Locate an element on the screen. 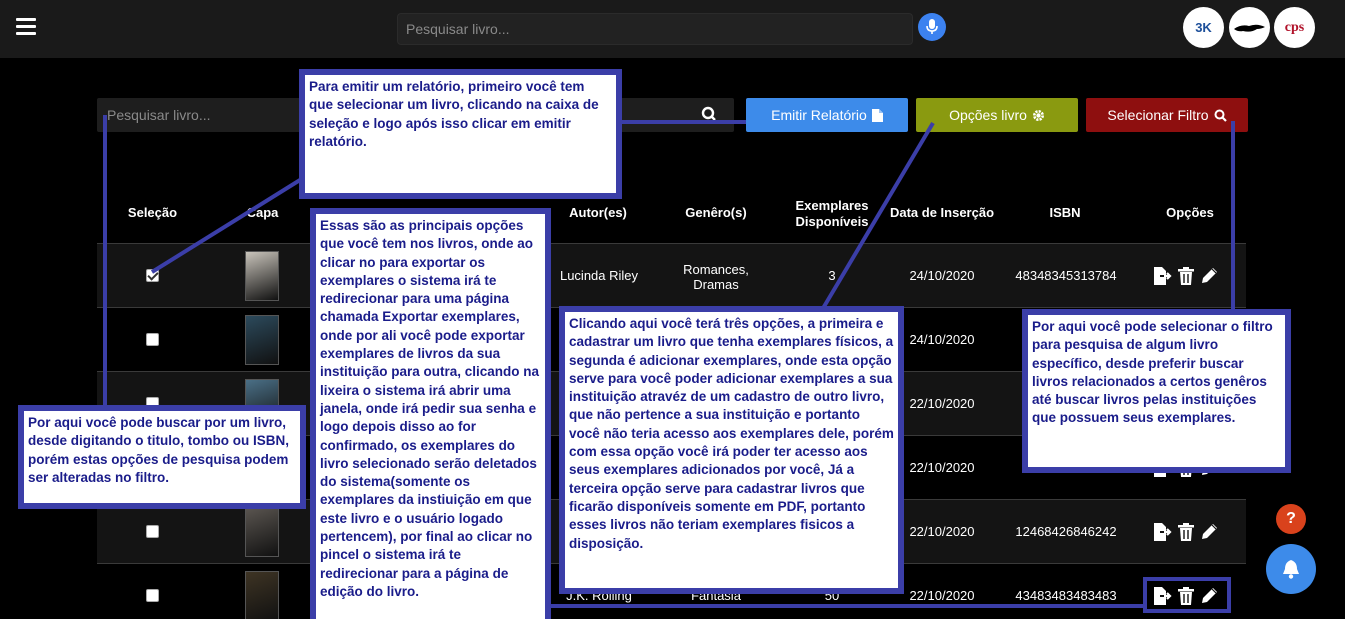 Image resolution: width=1345 pixels, height=619 pixels. logo-cps: cps is located at coordinates (1294, 27).